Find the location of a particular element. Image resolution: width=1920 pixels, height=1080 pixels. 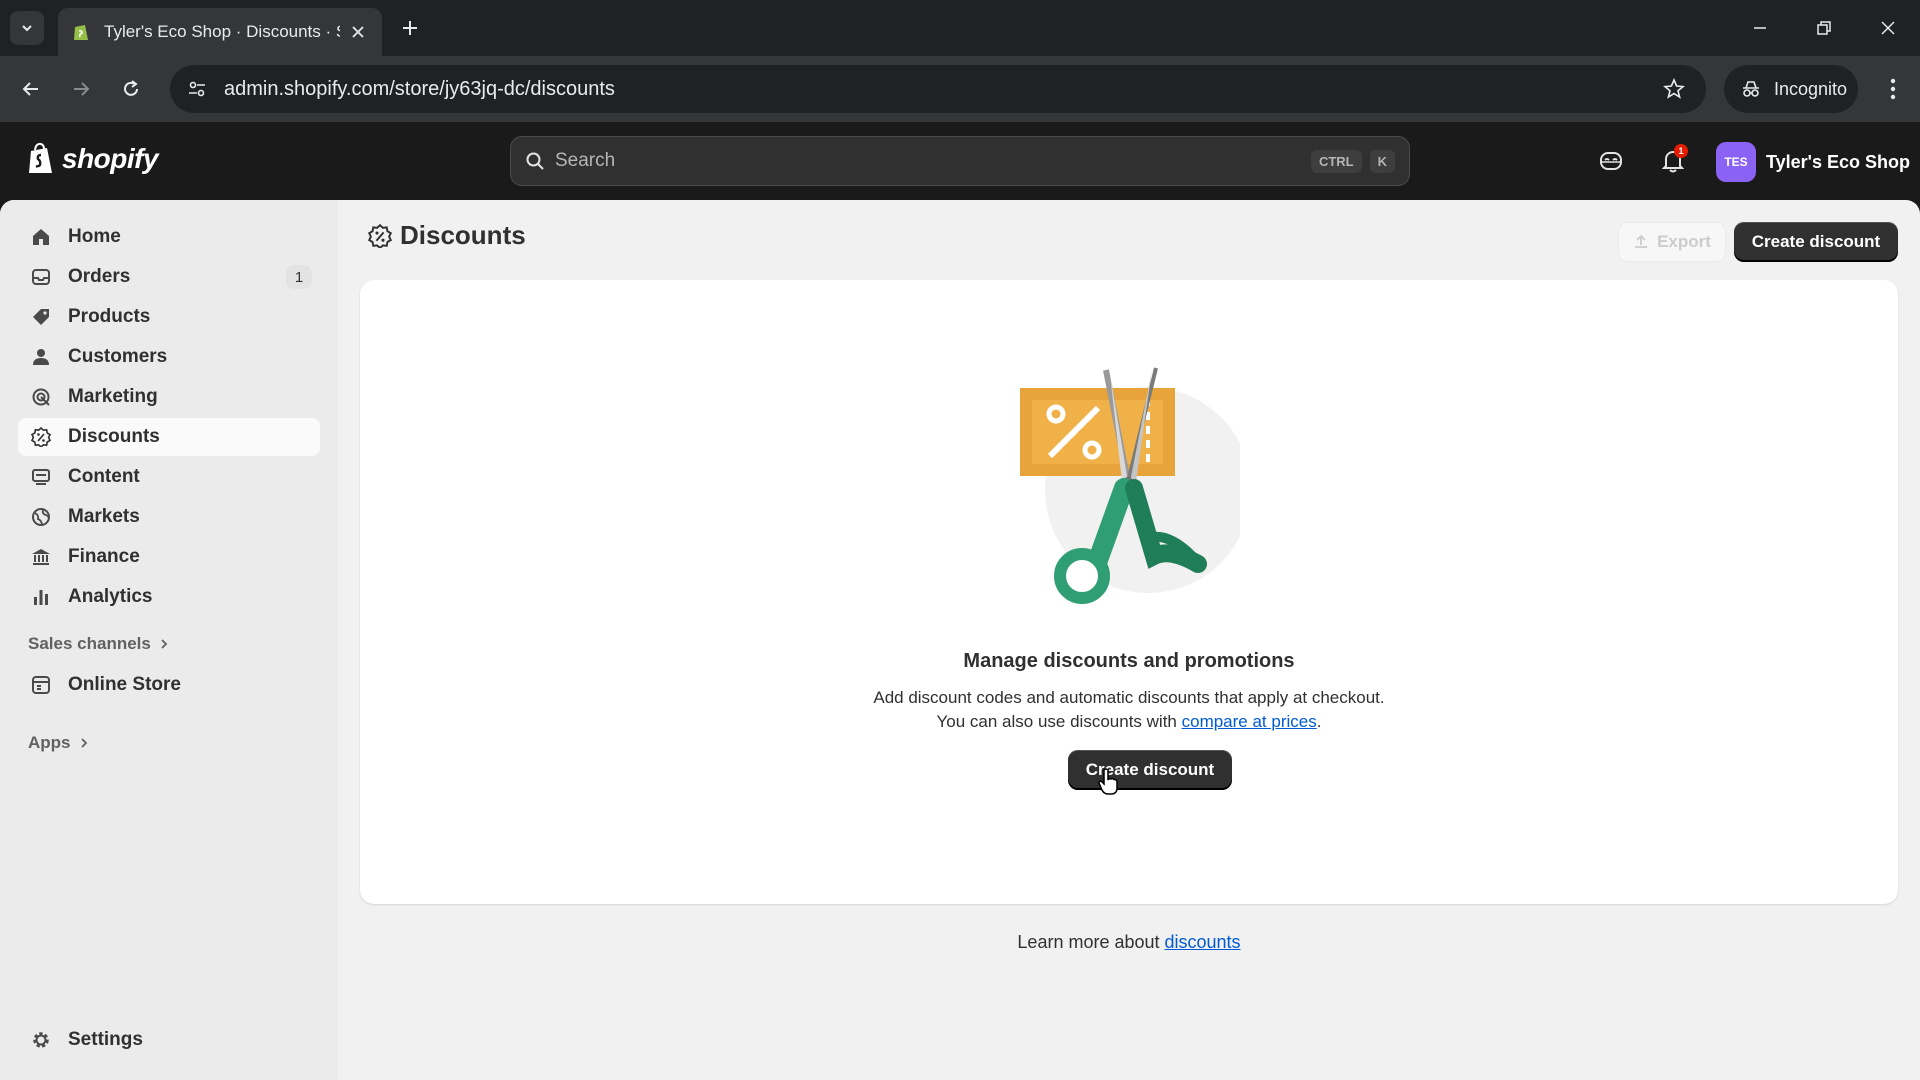

sidekick-button is located at coordinates (1611, 161).